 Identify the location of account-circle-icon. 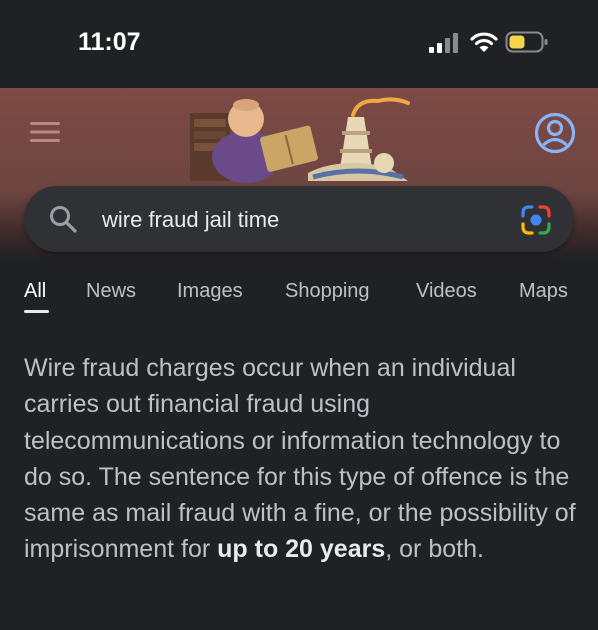
(555, 133).